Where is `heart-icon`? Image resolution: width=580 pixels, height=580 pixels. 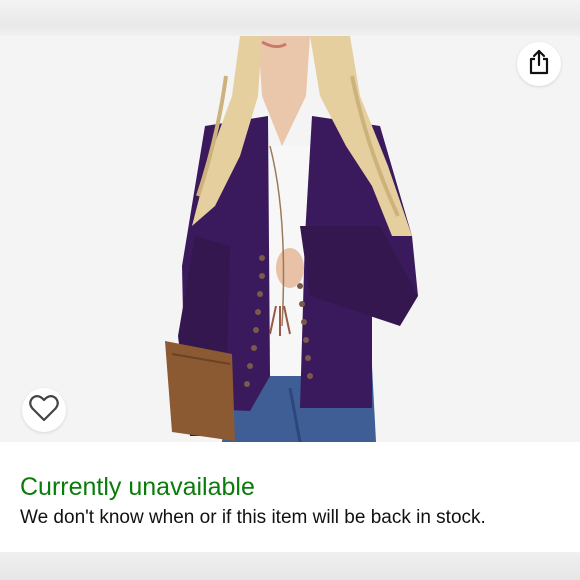 heart-icon is located at coordinates (44, 410).